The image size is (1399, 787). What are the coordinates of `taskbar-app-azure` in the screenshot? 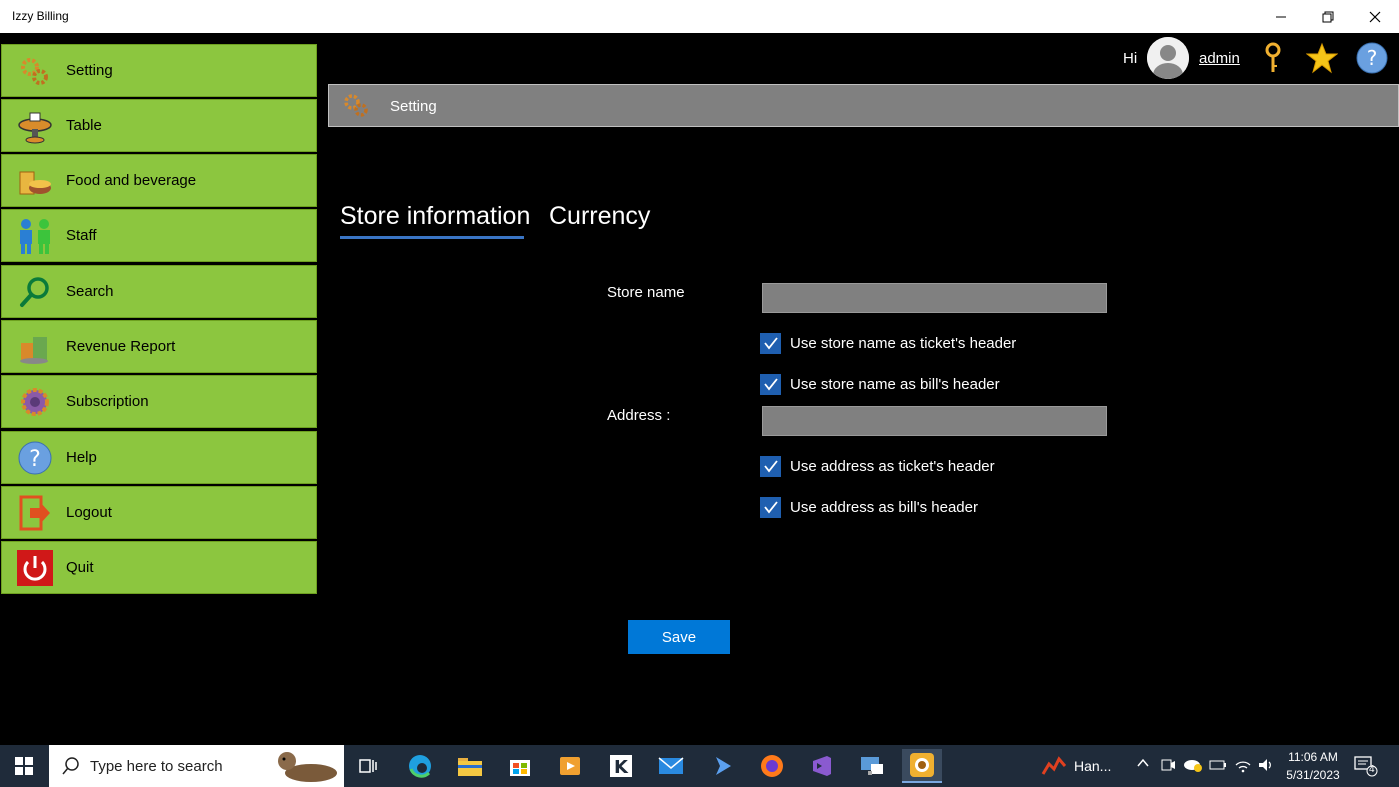 It's located at (722, 766).